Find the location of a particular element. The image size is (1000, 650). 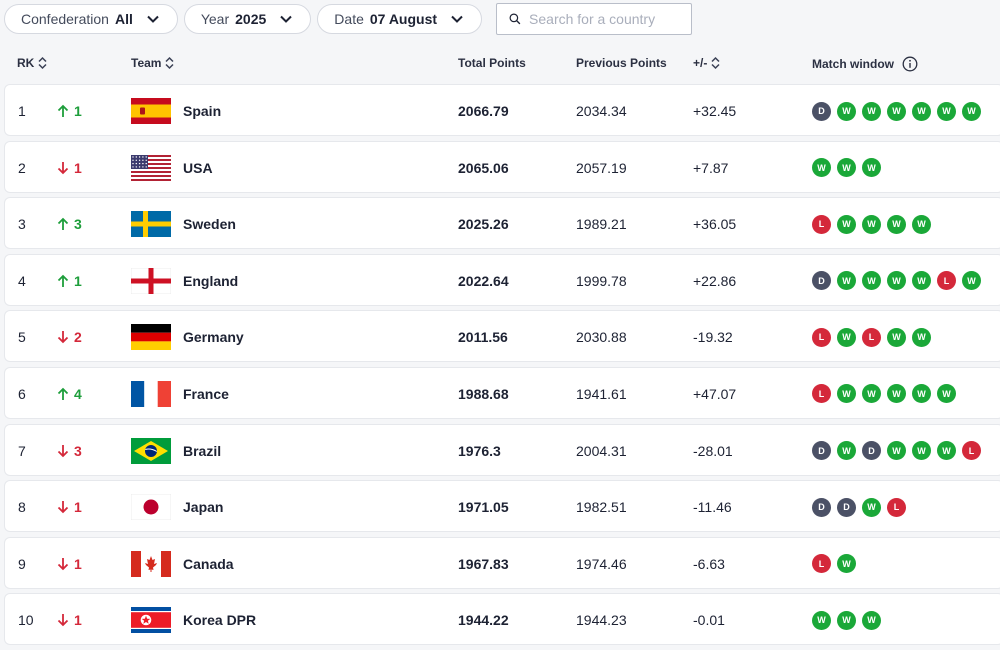

date-dropdown: Date 07 August is located at coordinates (400, 19).